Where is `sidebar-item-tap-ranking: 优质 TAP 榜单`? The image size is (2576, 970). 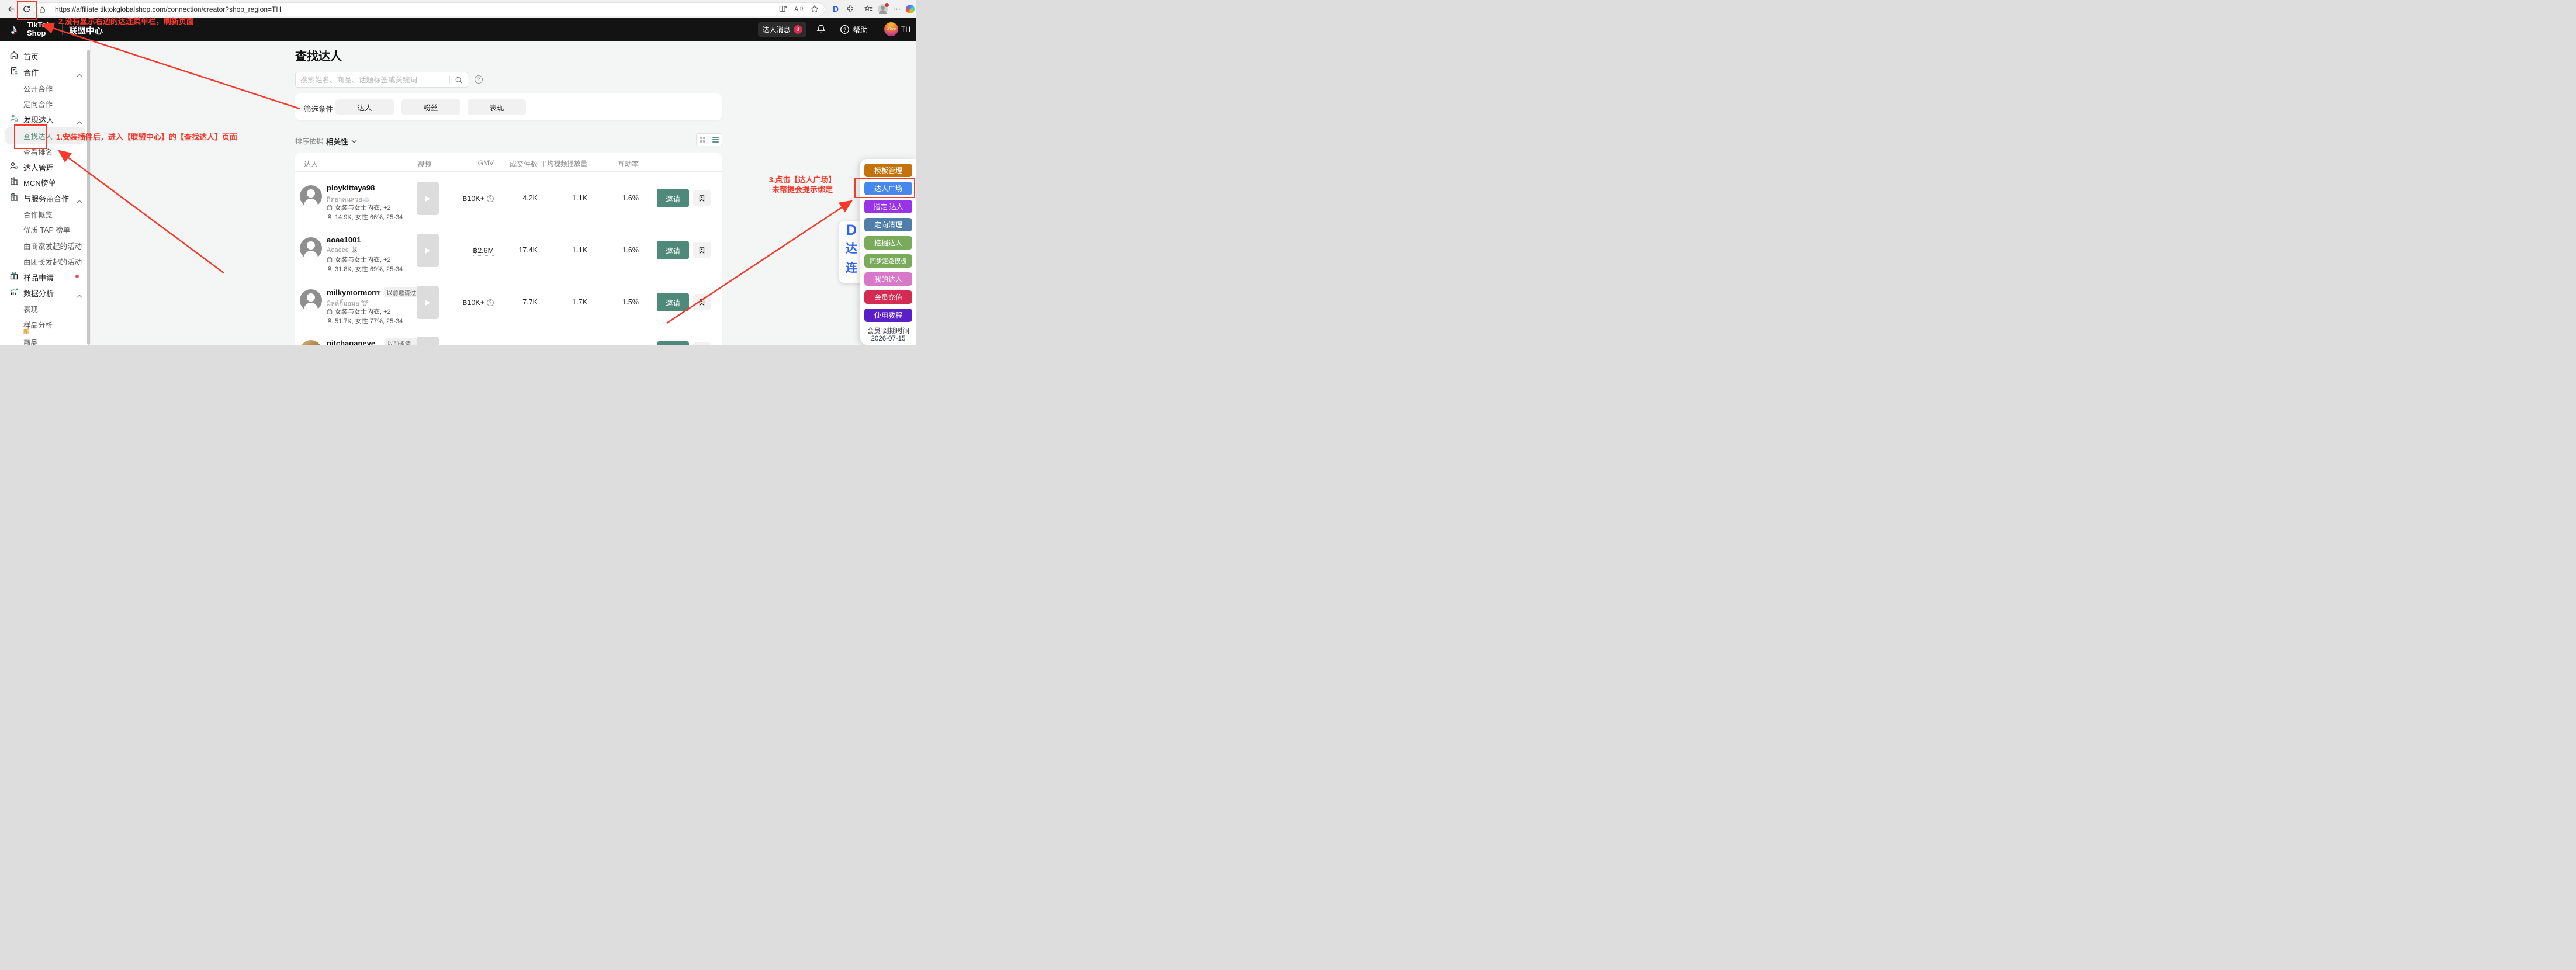
sidebar-item-tap-ranking: 优质 TAP 榜单 is located at coordinates (45, 228).